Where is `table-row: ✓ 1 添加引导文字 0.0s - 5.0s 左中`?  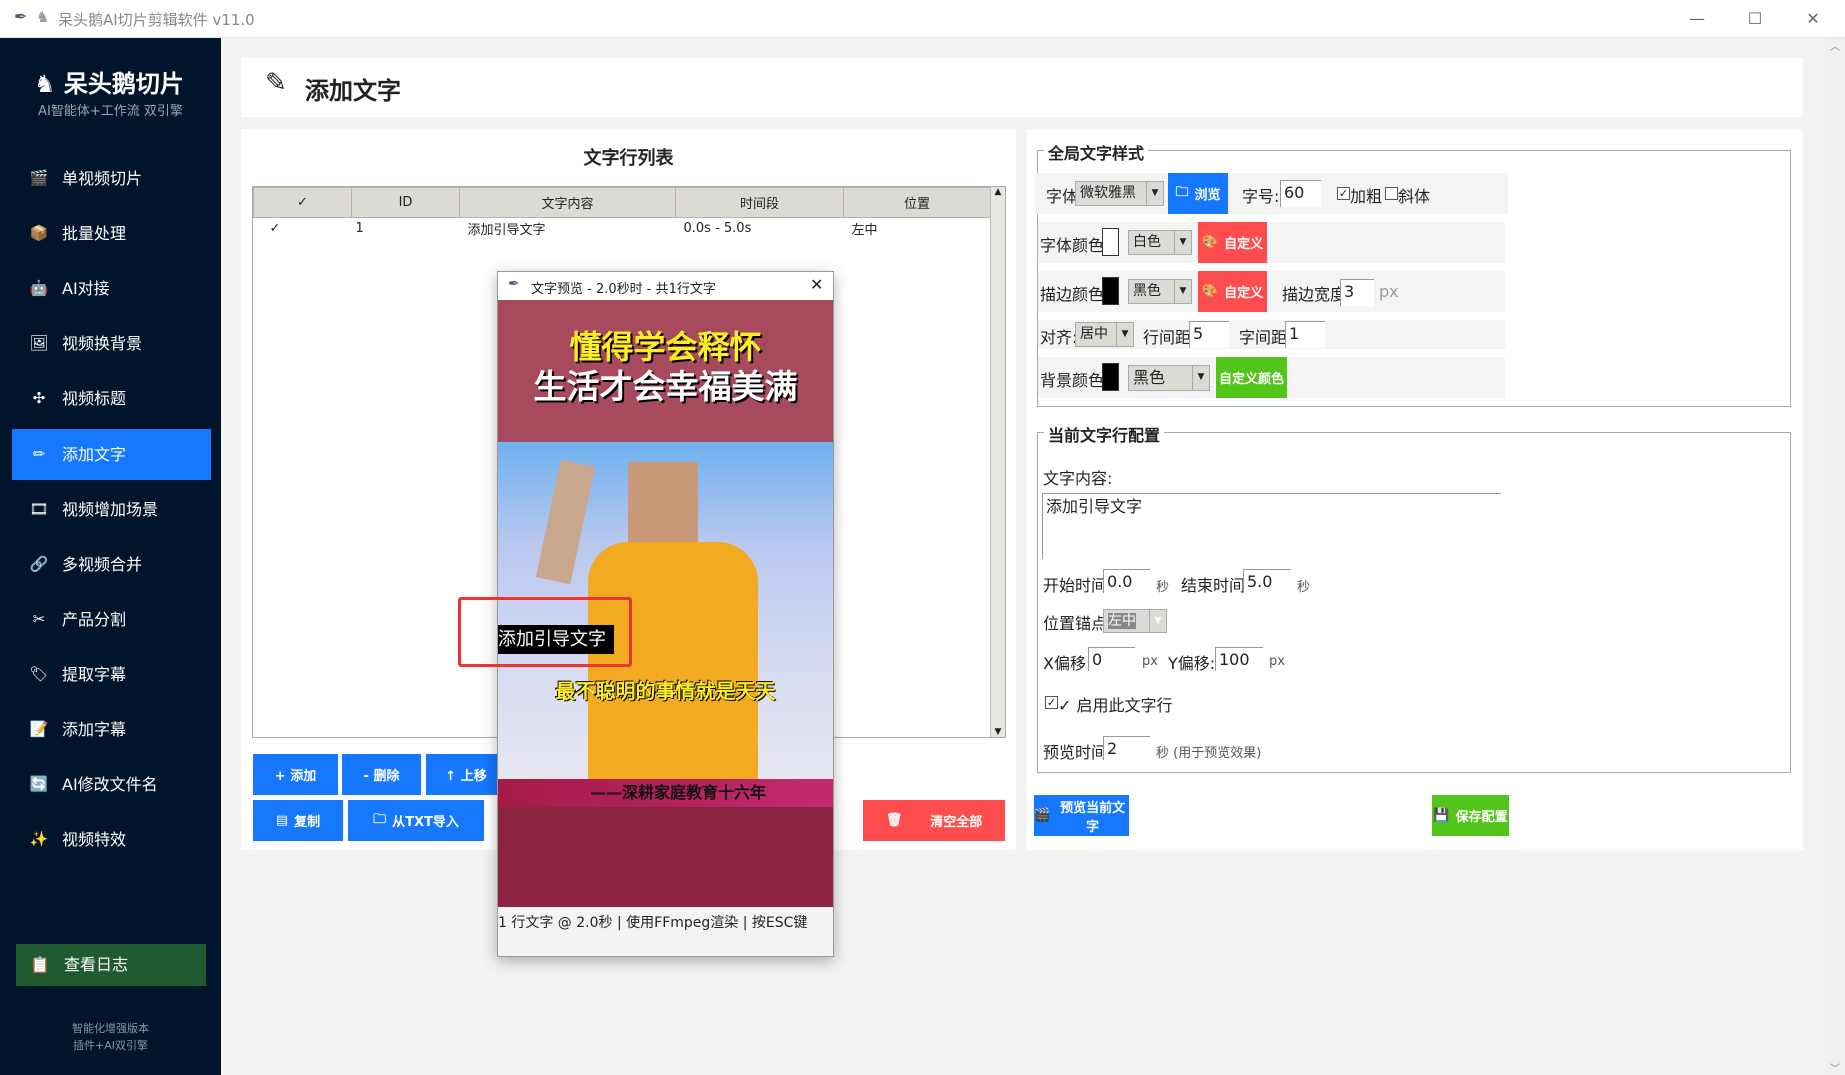
table-row: ✓ 1 添加引导文字 0.0s - 5.0s 左中 is located at coordinates (622, 229).